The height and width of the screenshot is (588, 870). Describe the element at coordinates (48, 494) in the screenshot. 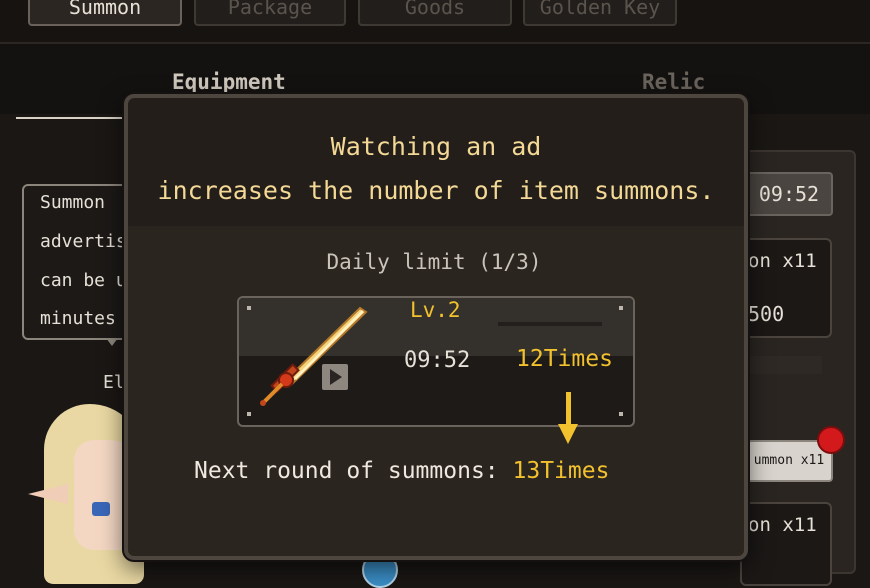

I see `elf-ear` at that location.